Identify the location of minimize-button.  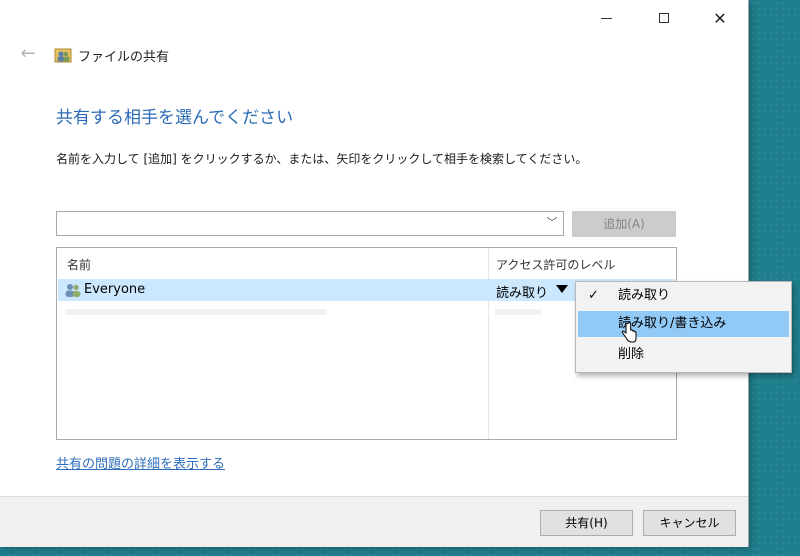
(606, 18).